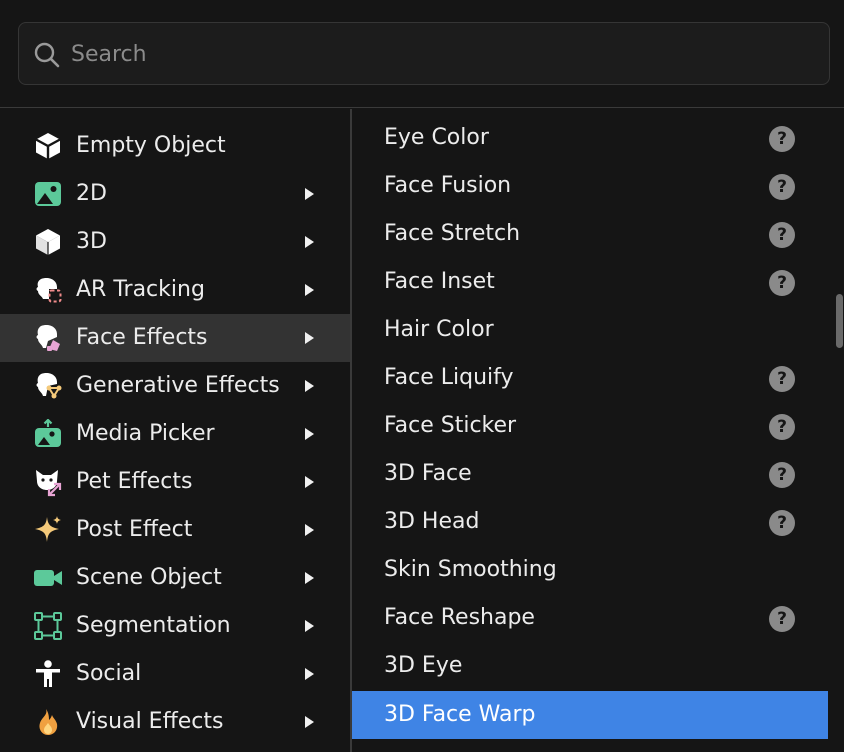 The image size is (844, 752). Describe the element at coordinates (48, 242) in the screenshot. I see `cube-icon` at that location.